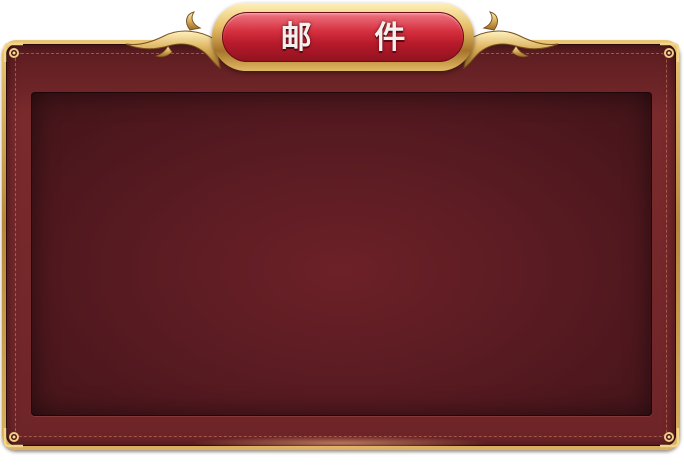  I want to click on title-plaque-inner: 邮 件, so click(343, 37).